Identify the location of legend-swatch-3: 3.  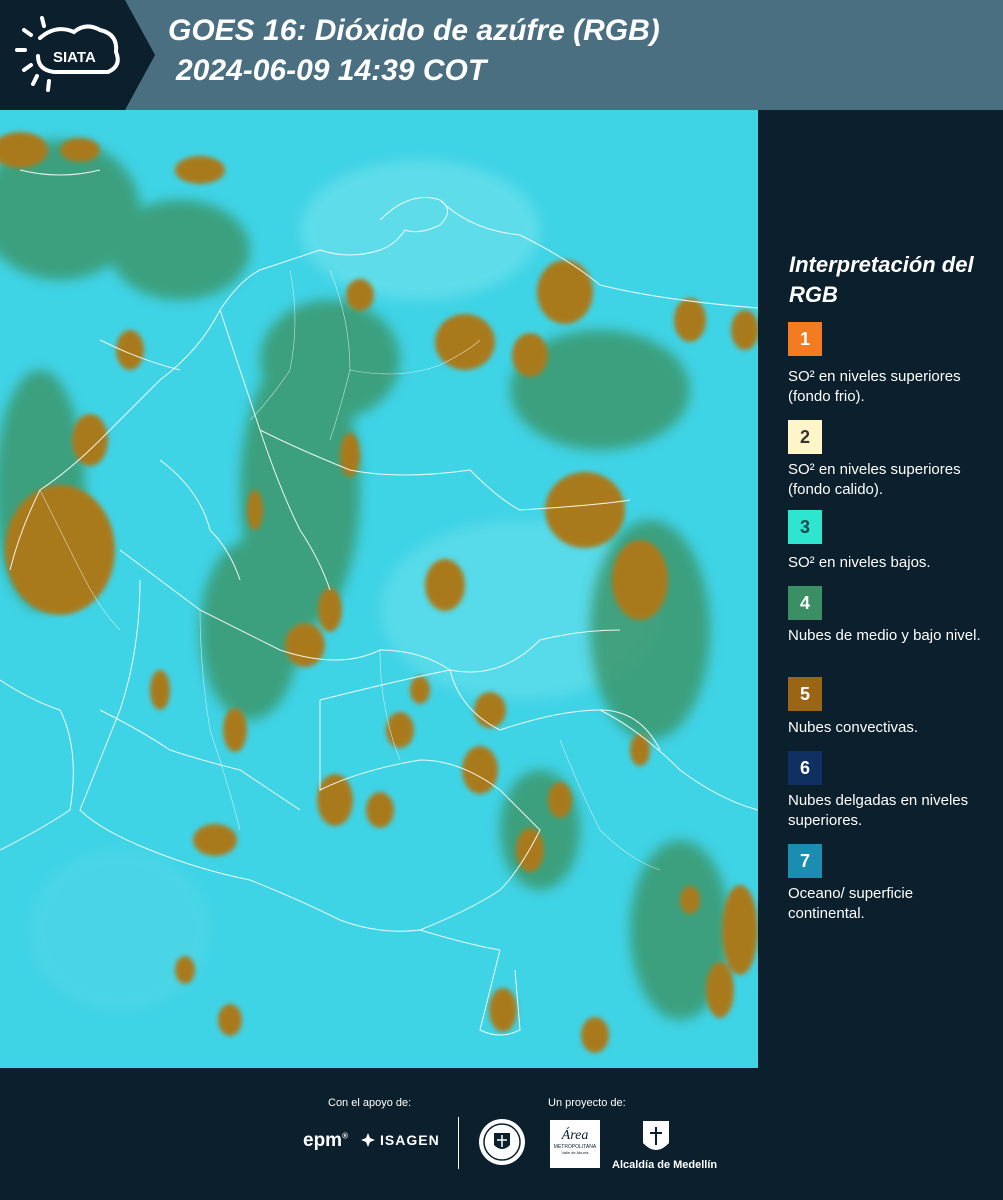
(805, 527).